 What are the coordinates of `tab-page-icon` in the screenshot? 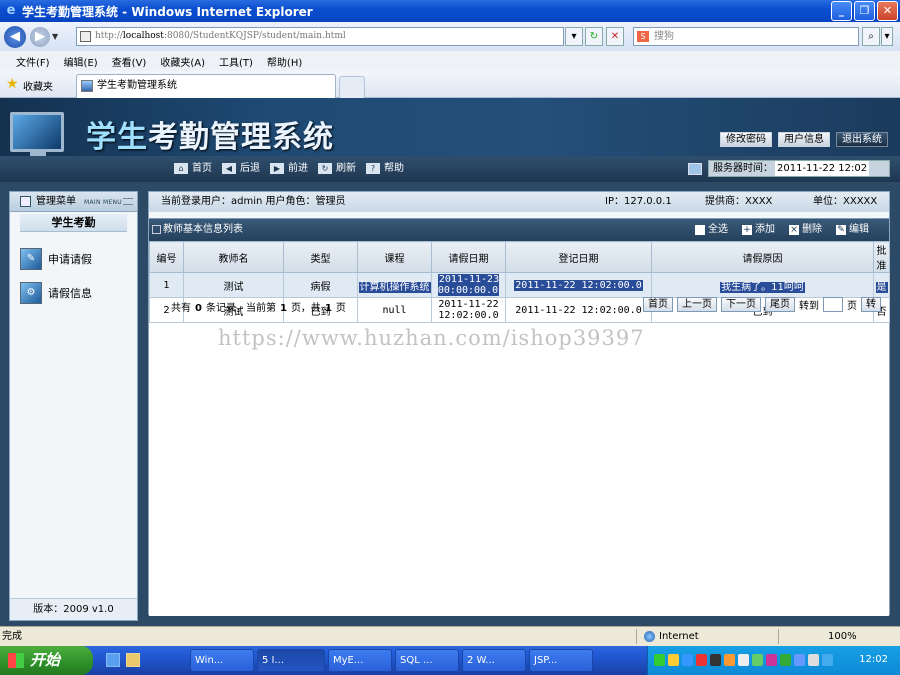 It's located at (87, 86).